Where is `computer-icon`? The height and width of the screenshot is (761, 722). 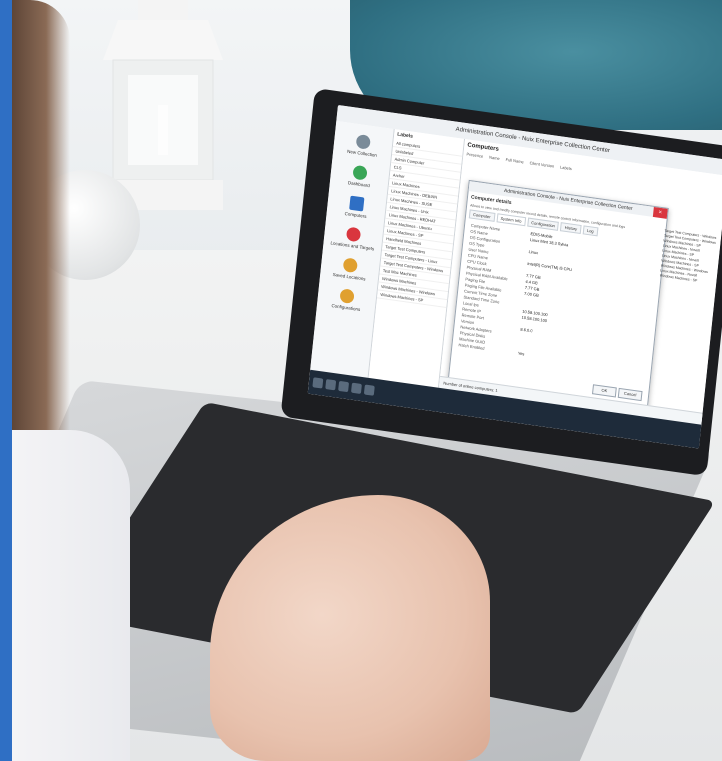 computer-icon is located at coordinates (357, 203).